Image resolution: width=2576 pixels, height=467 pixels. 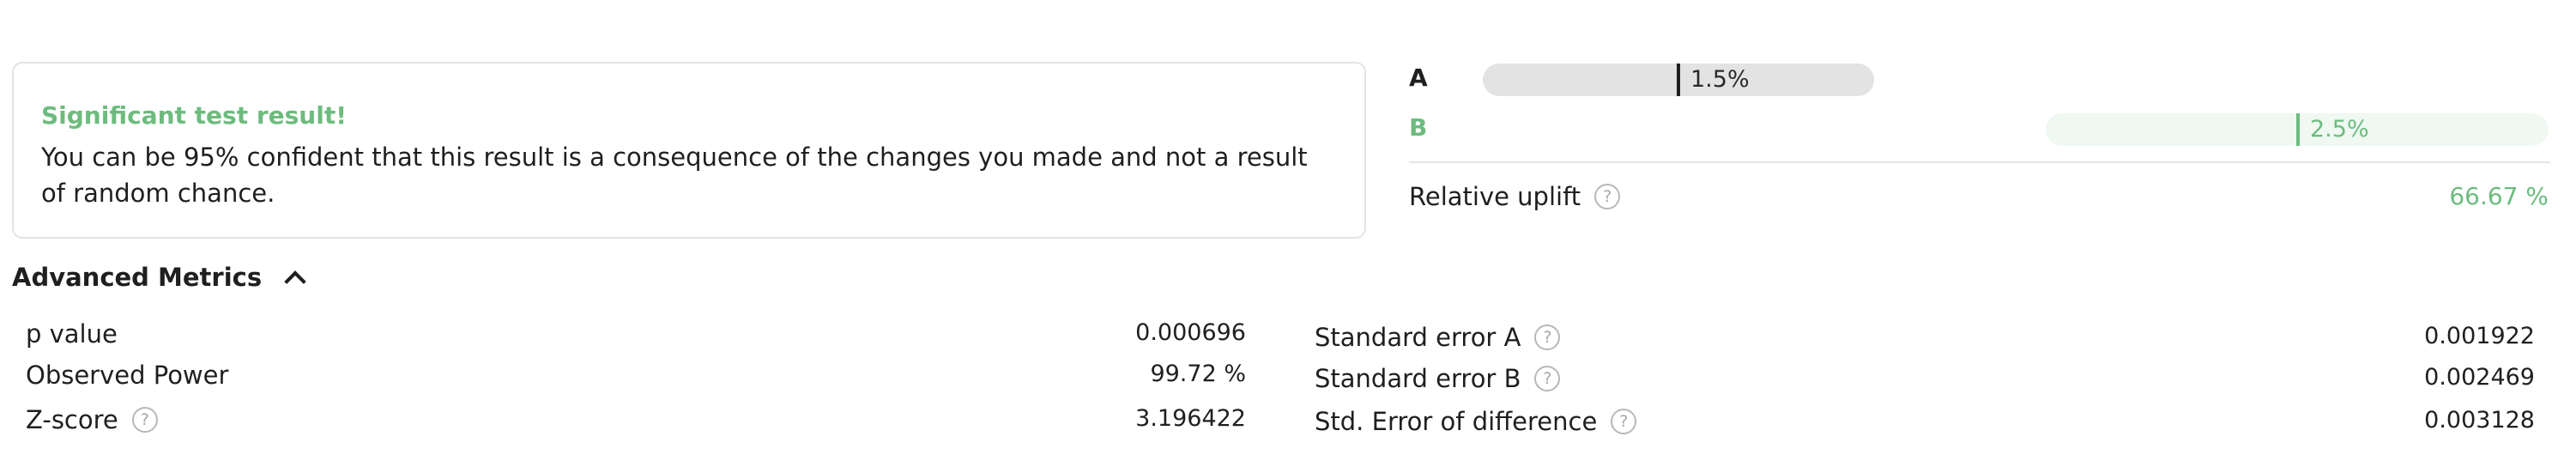 I want to click on variant-b-bar: 2.5%, so click(x=2297, y=129).